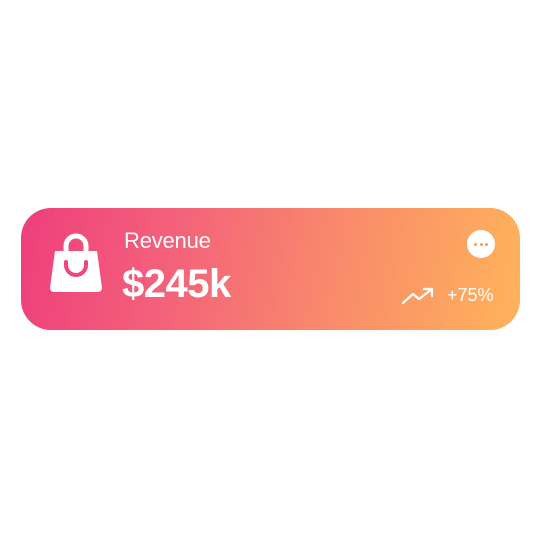  Describe the element at coordinates (76, 262) in the screenshot. I see `shopping-bag-icon` at that location.